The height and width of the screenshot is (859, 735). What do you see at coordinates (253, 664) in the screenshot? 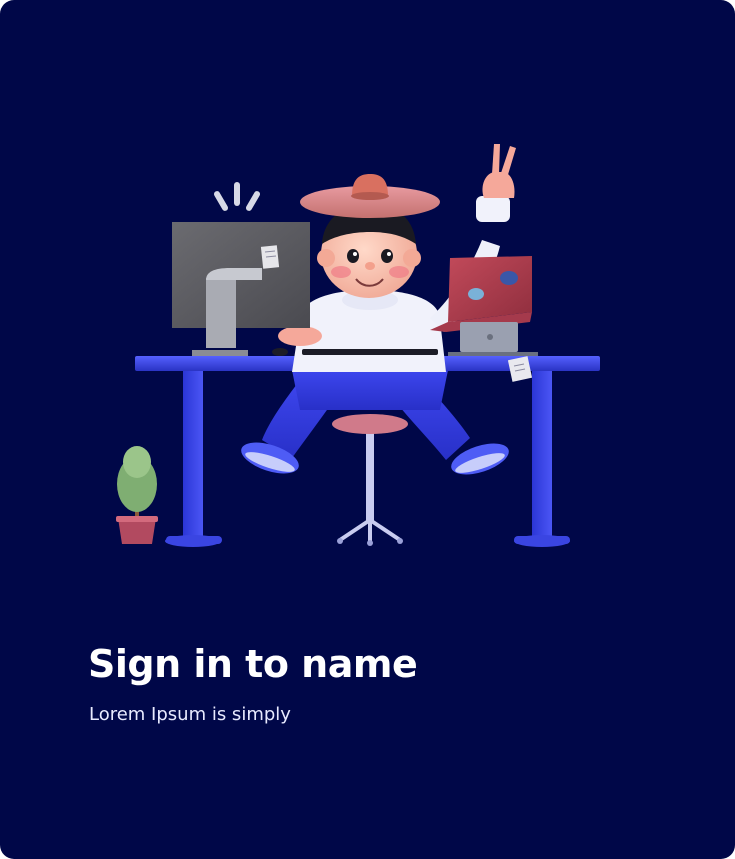
I see `page-title: Sign in to name` at bounding box center [253, 664].